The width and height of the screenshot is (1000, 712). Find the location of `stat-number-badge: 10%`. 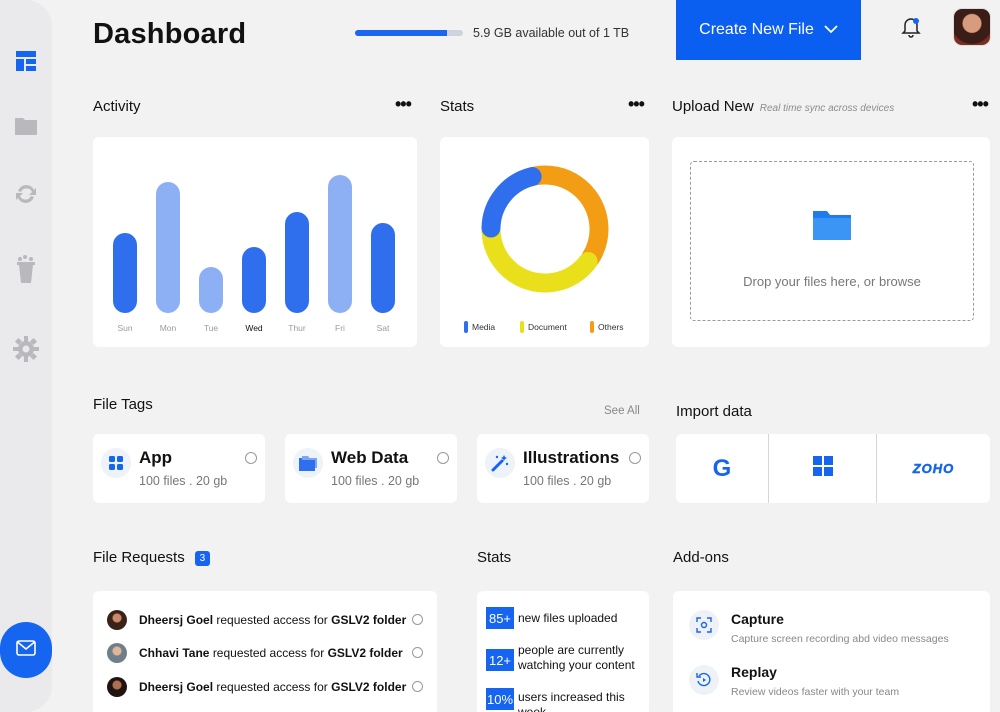

stat-number-badge: 10% is located at coordinates (500, 699).